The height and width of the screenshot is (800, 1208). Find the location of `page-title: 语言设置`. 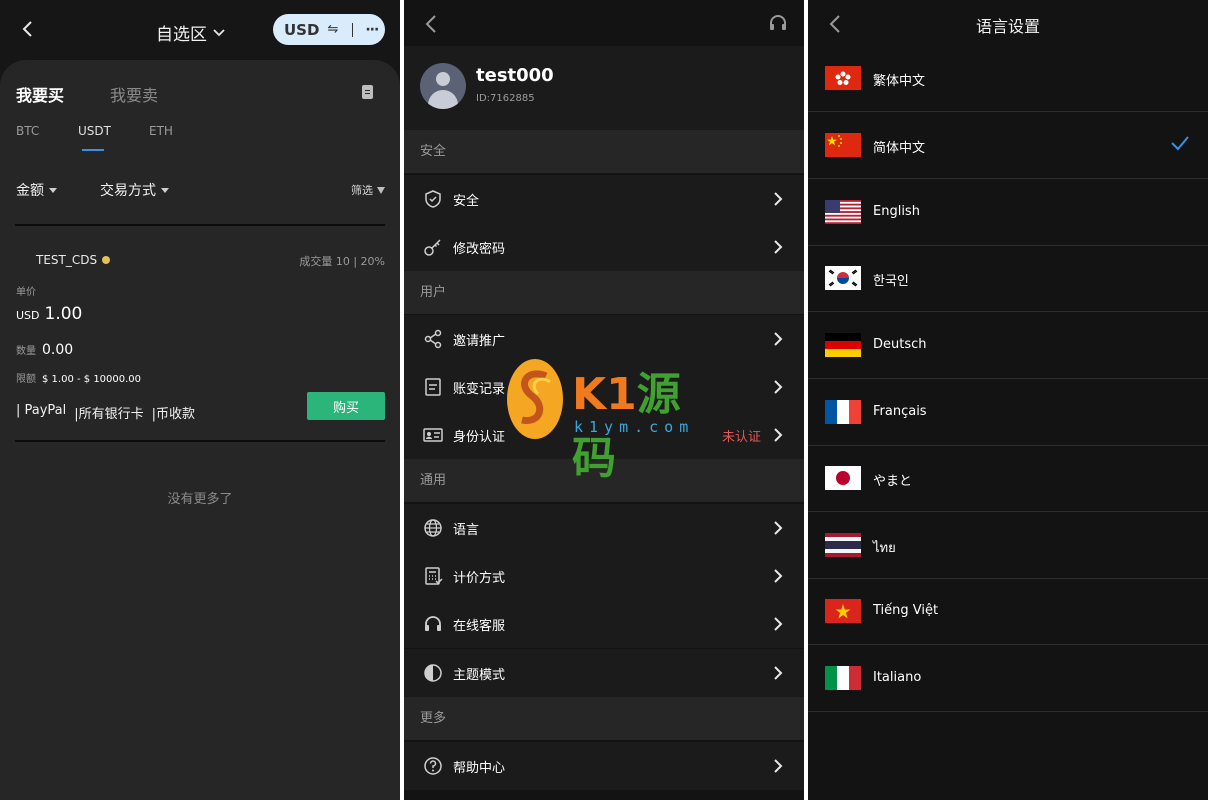

page-title: 语言设置 is located at coordinates (1007, 26).